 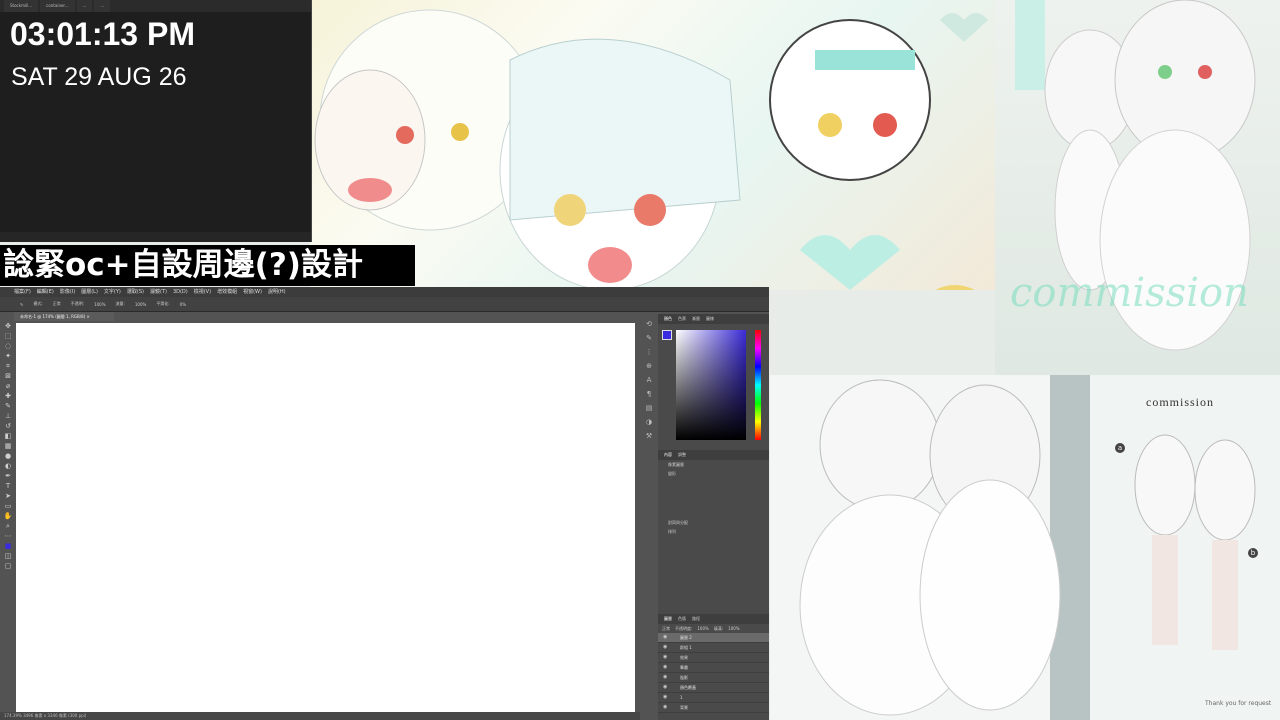 What do you see at coordinates (8, 396) in the screenshot?
I see `healing-brush-icon: ✚` at bounding box center [8, 396].